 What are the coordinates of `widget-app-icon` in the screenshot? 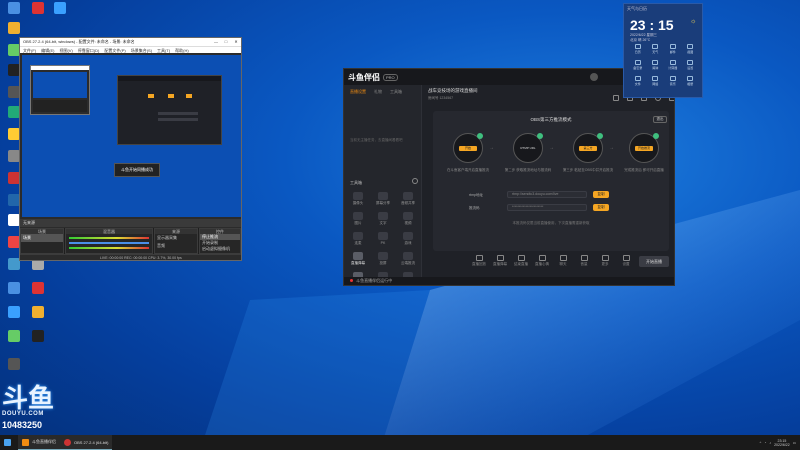 It's located at (690, 62).